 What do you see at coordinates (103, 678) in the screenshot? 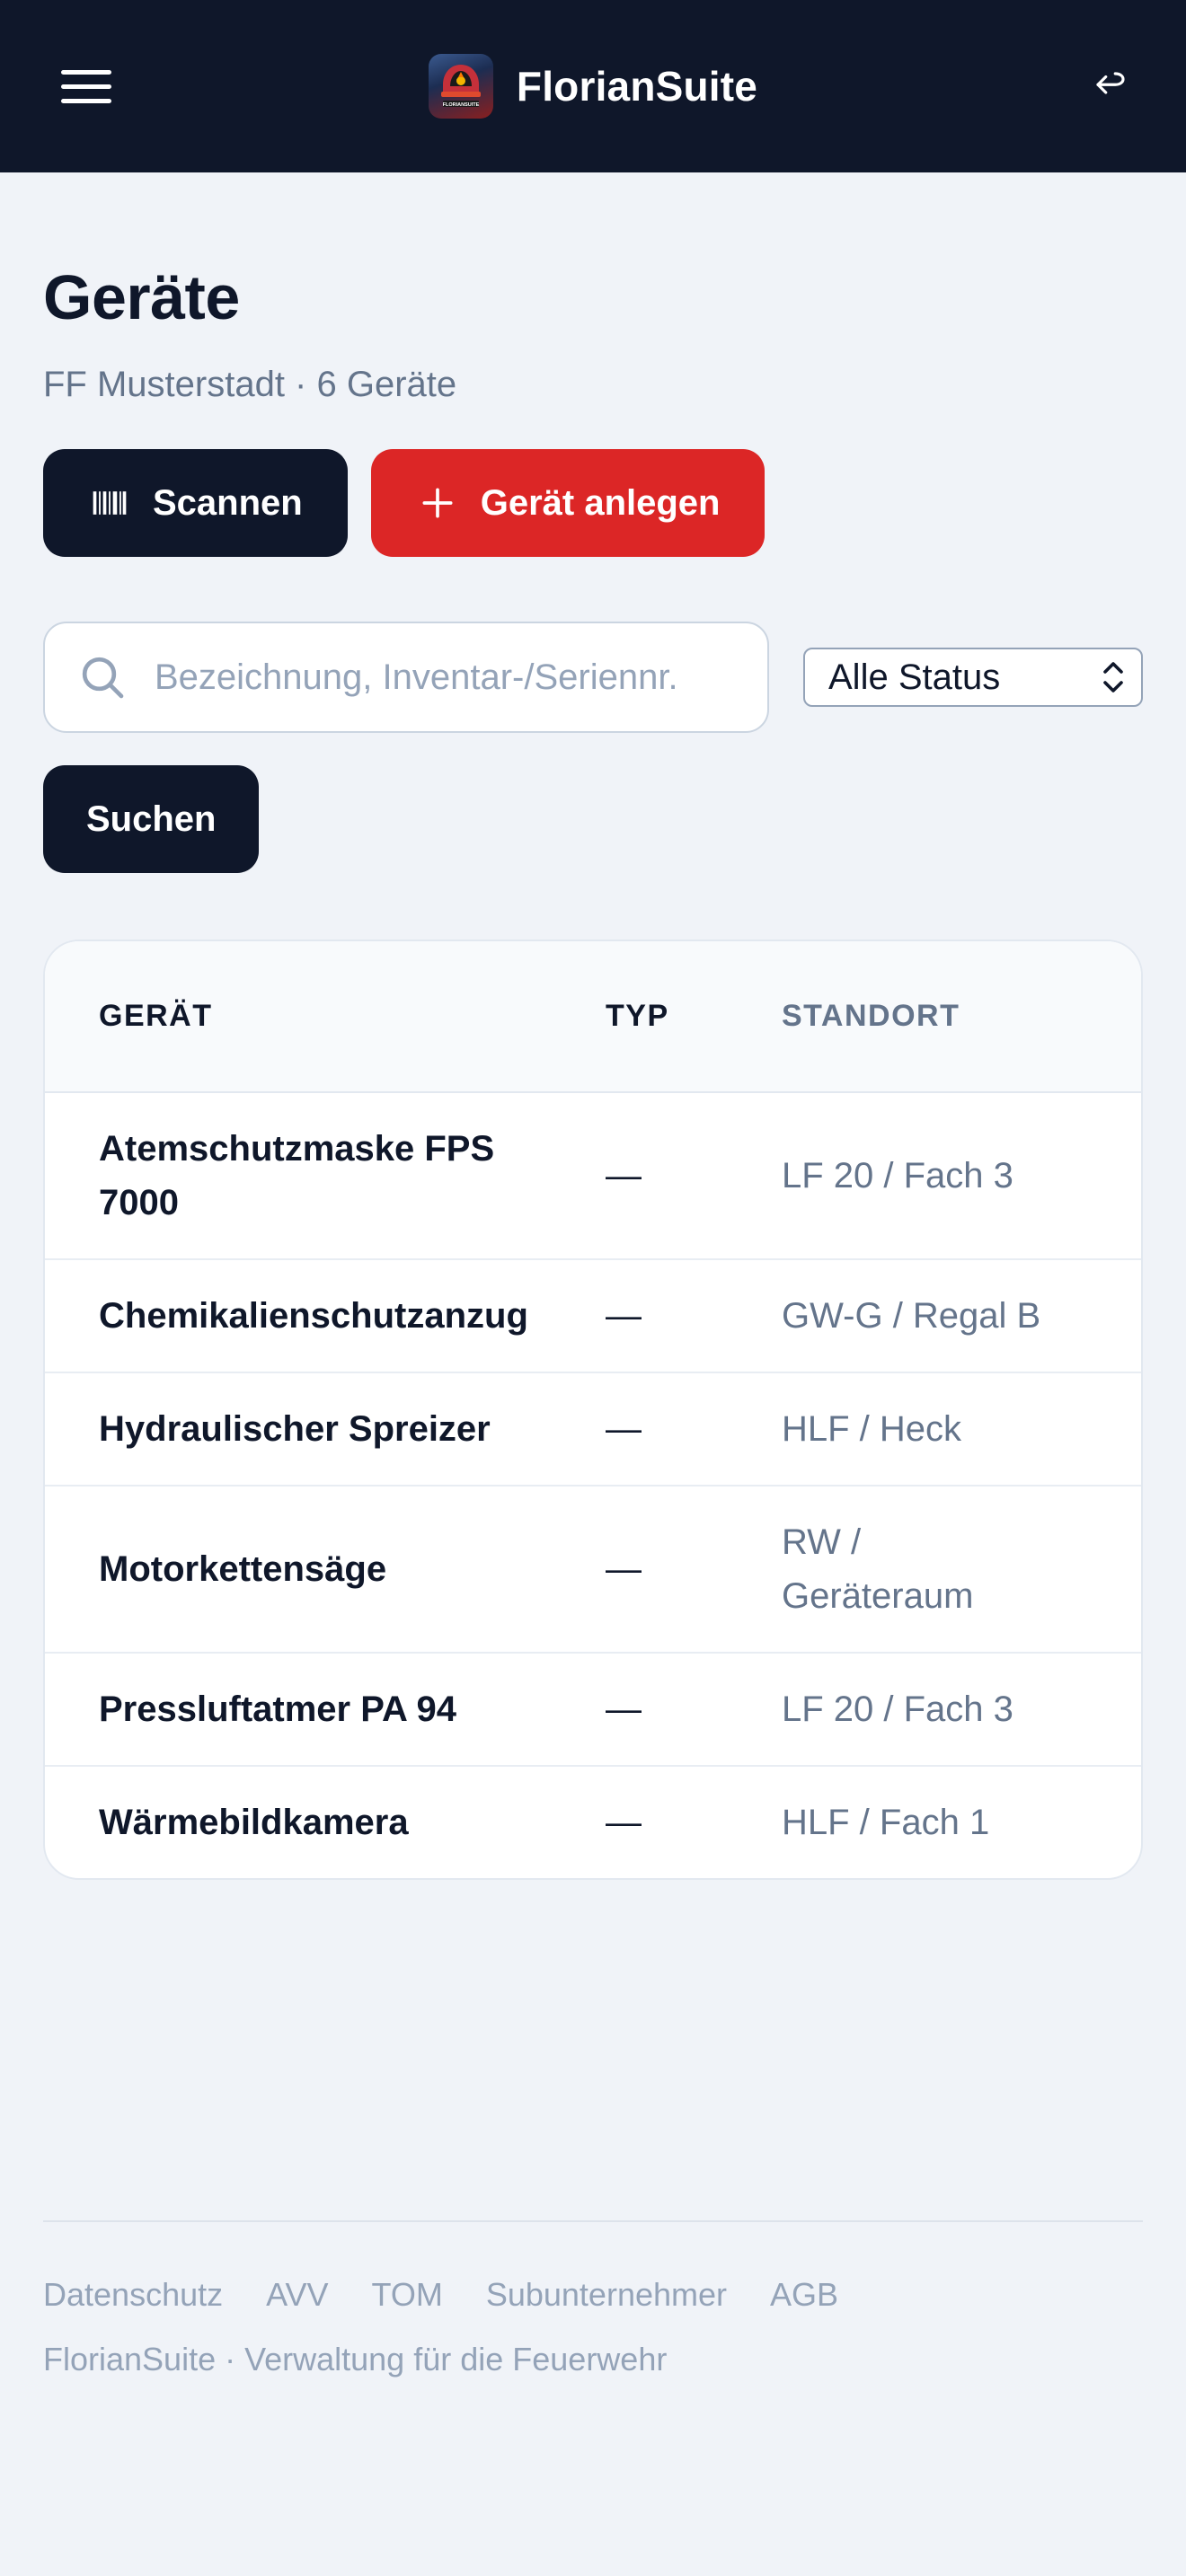
I see `search-icon` at bounding box center [103, 678].